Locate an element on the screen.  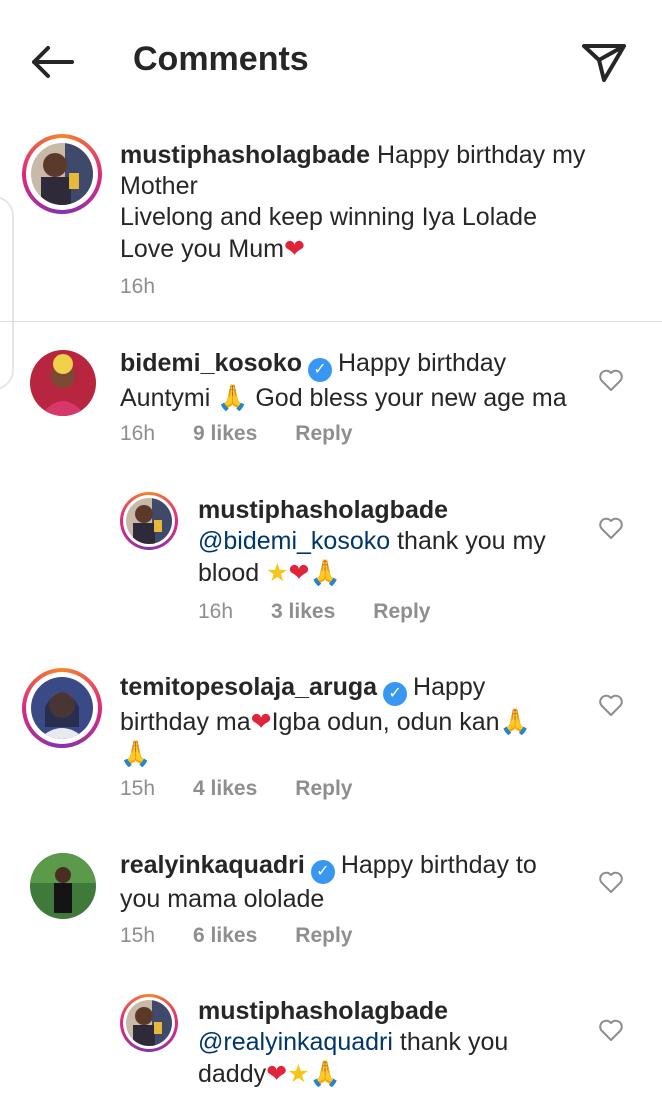
comment-username: realyinkaquadri is located at coordinates (212, 865).